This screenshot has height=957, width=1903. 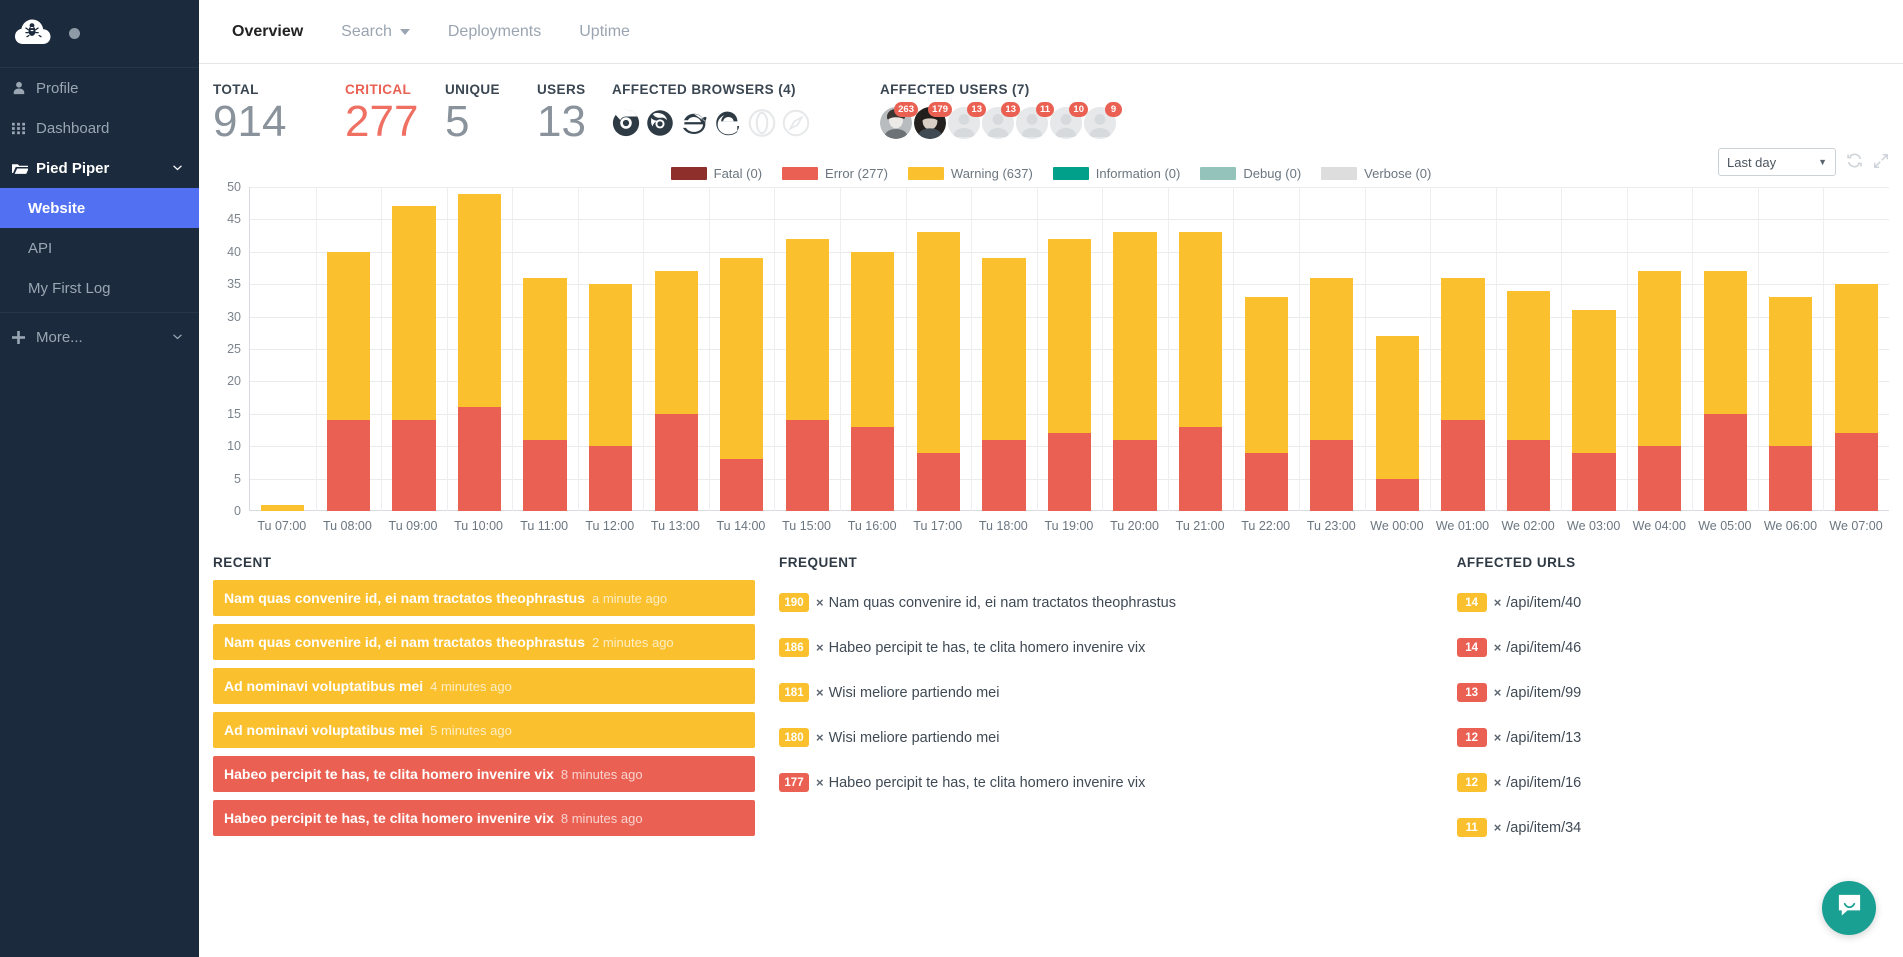 I want to click on legend-item-error: Error (277), so click(x=835, y=173).